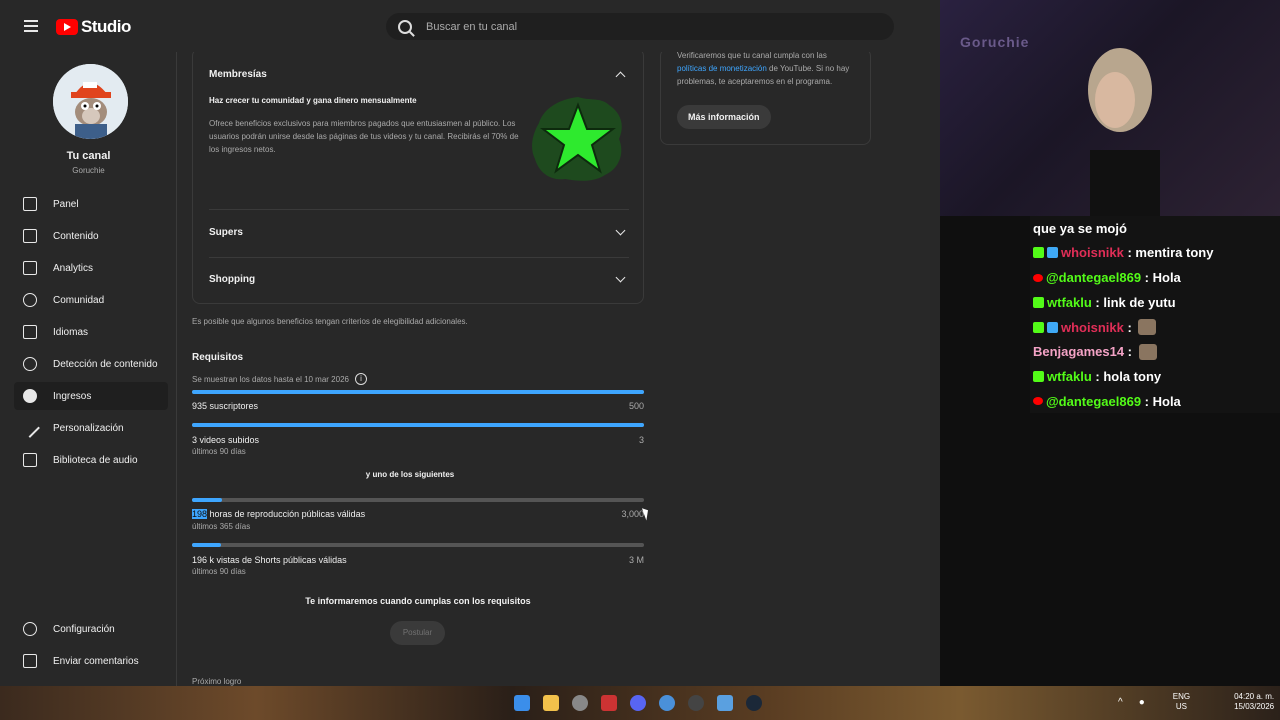 The width and height of the screenshot is (1280, 720). Describe the element at coordinates (219, 451) in the screenshot. I see `videos-period: últimos 90 días` at that location.